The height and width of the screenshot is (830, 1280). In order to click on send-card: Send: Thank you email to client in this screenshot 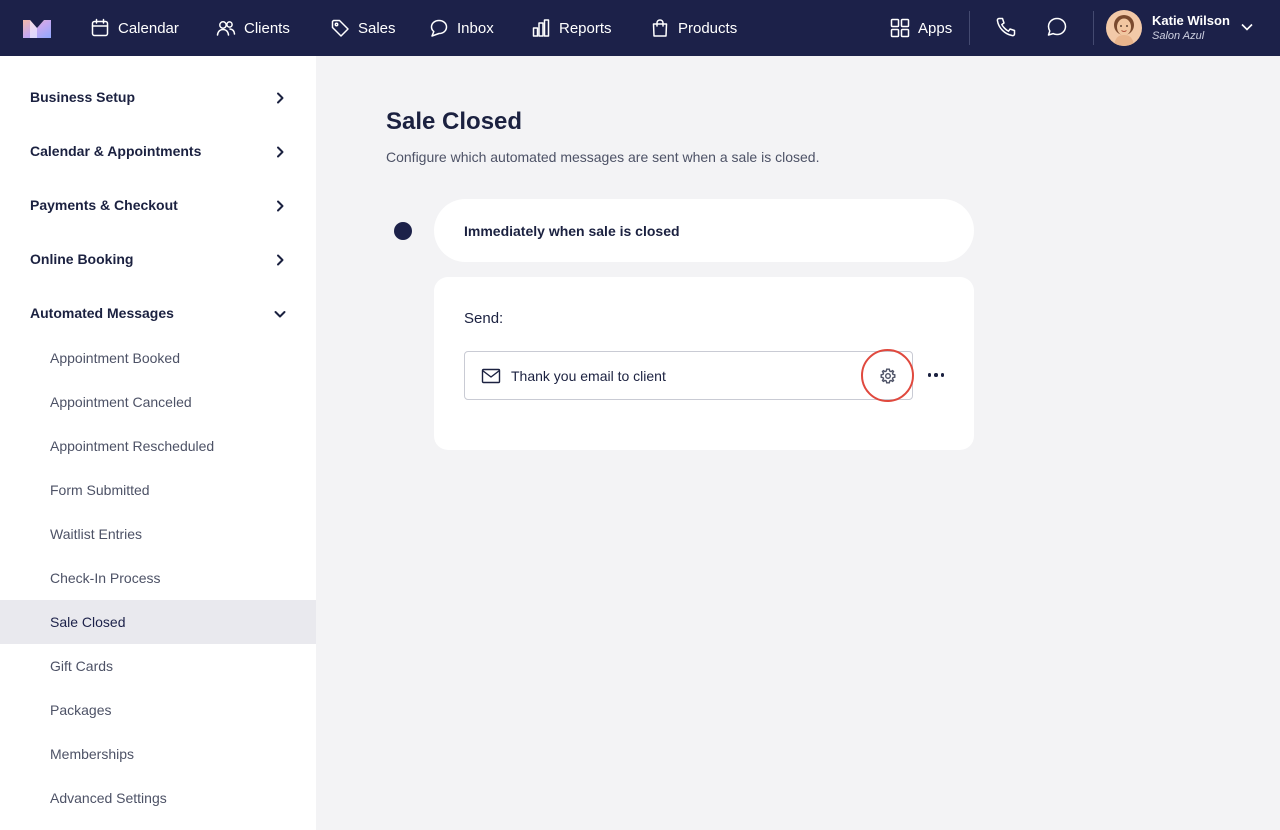, I will do `click(704, 363)`.